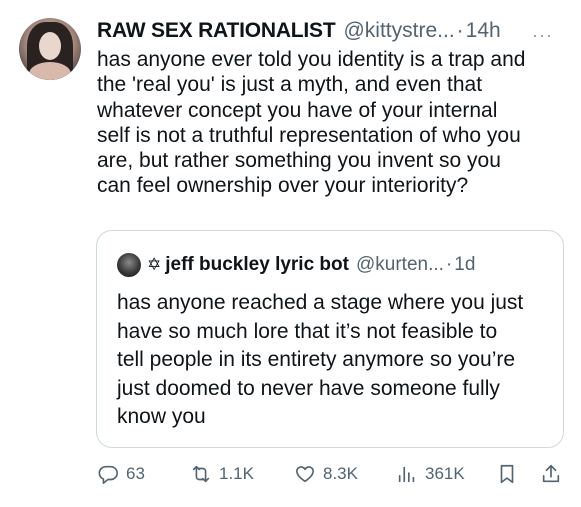 Image resolution: width=581 pixels, height=507 pixels. I want to click on repost-button: 1.1K, so click(222, 474).